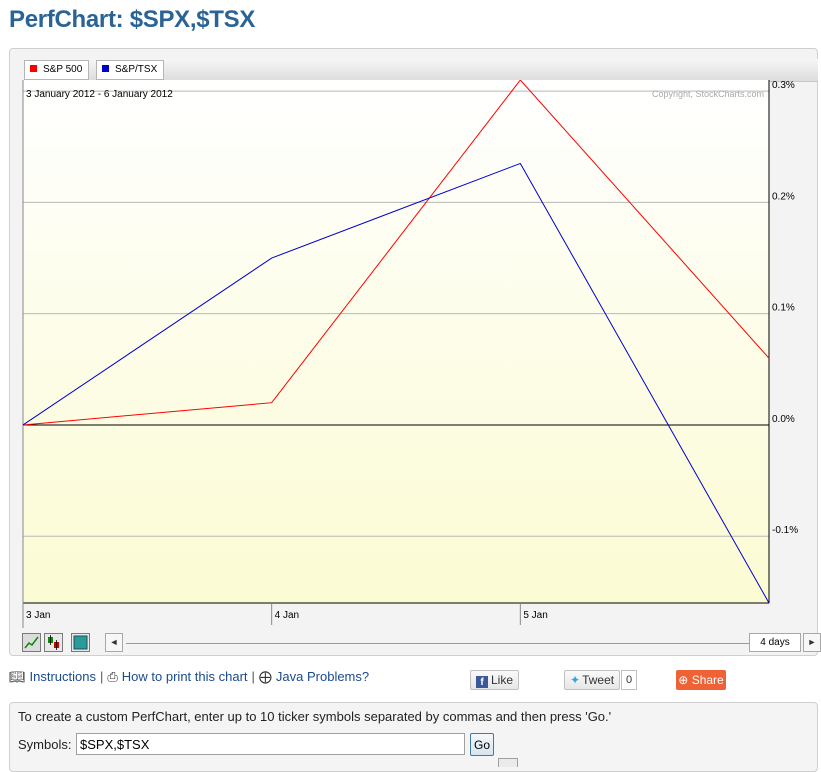 Image resolution: width=821 pixels, height=772 pixels. What do you see at coordinates (80, 642) in the screenshot?
I see `area-chart-icon` at bounding box center [80, 642].